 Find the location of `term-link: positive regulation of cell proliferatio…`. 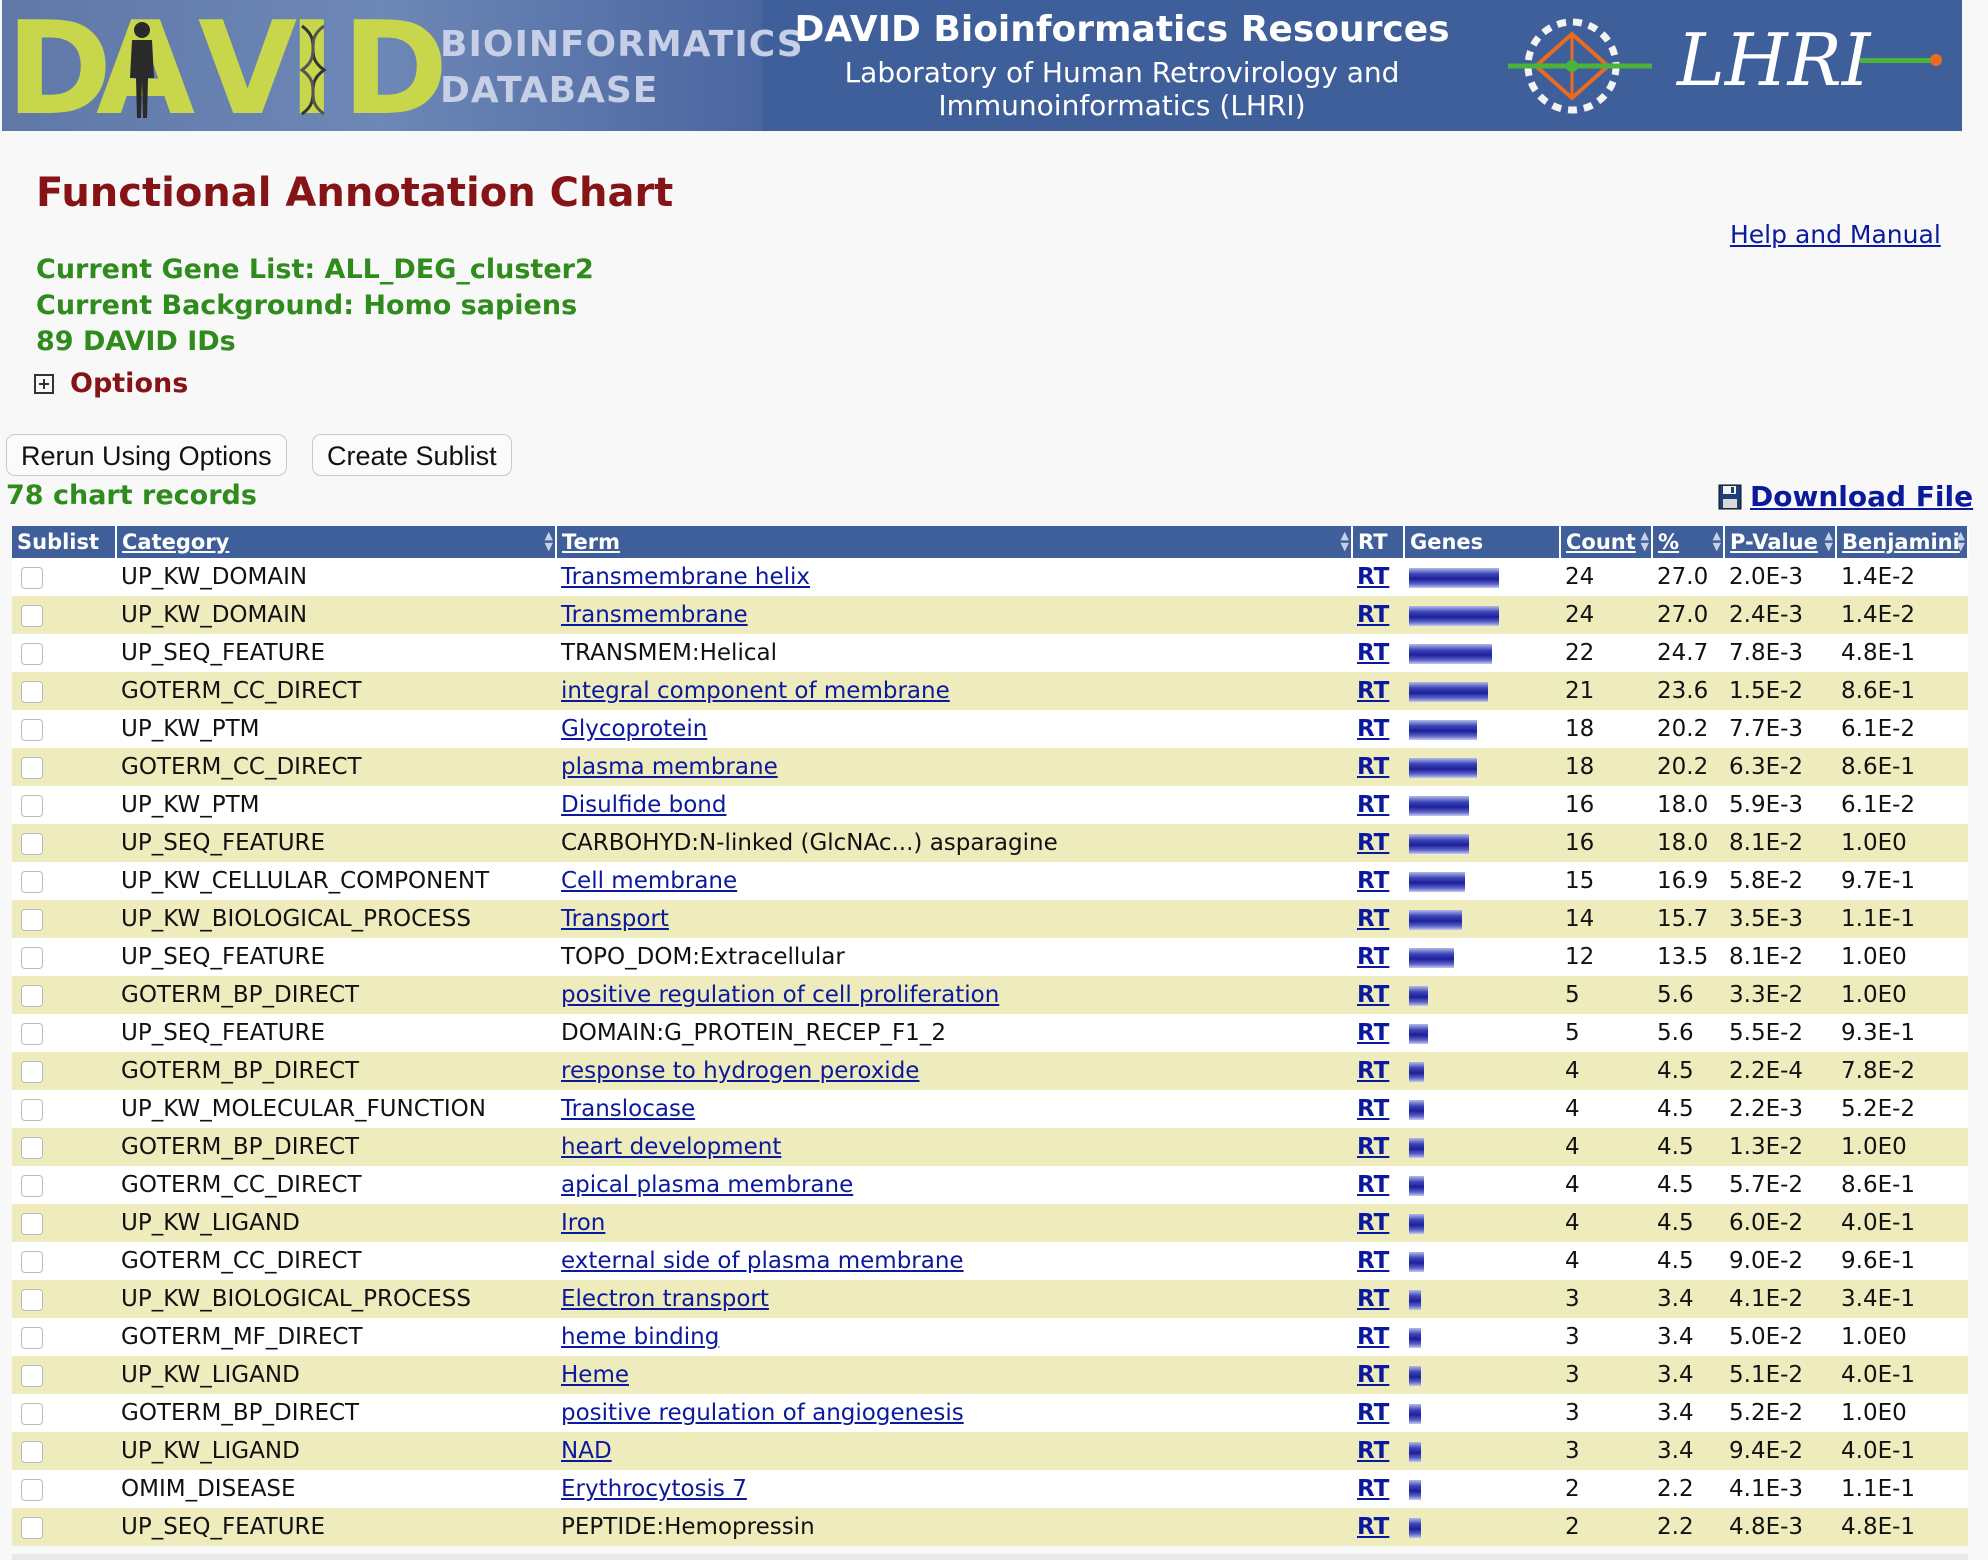

term-link: positive regulation of cell proliferatio… is located at coordinates (780, 995).